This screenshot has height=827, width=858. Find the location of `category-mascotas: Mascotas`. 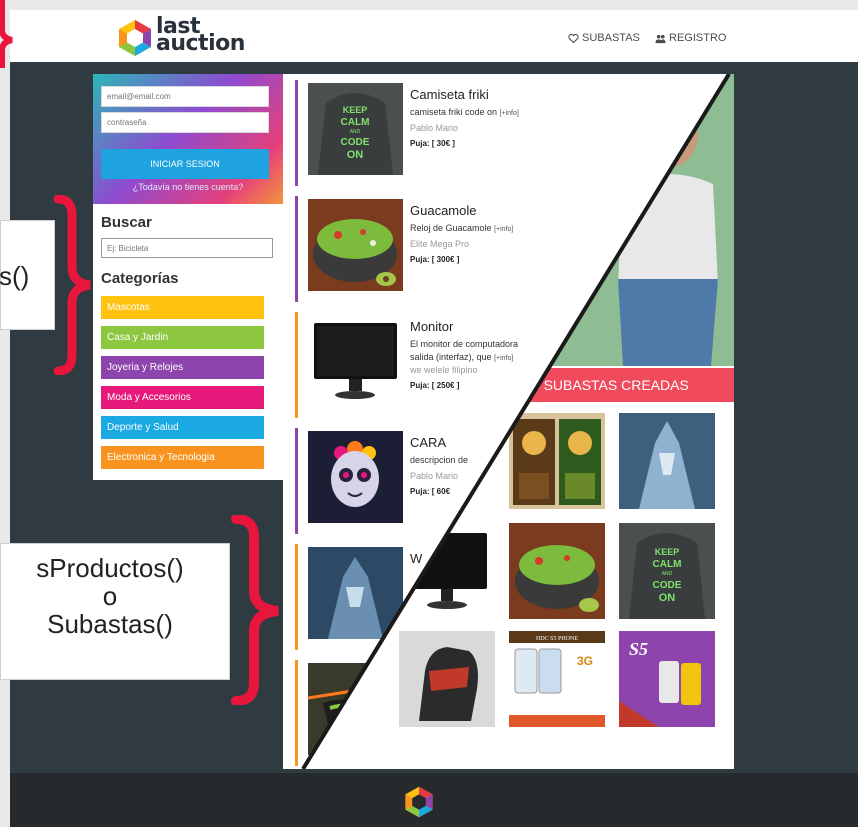

category-mascotas: Mascotas is located at coordinates (182, 307).